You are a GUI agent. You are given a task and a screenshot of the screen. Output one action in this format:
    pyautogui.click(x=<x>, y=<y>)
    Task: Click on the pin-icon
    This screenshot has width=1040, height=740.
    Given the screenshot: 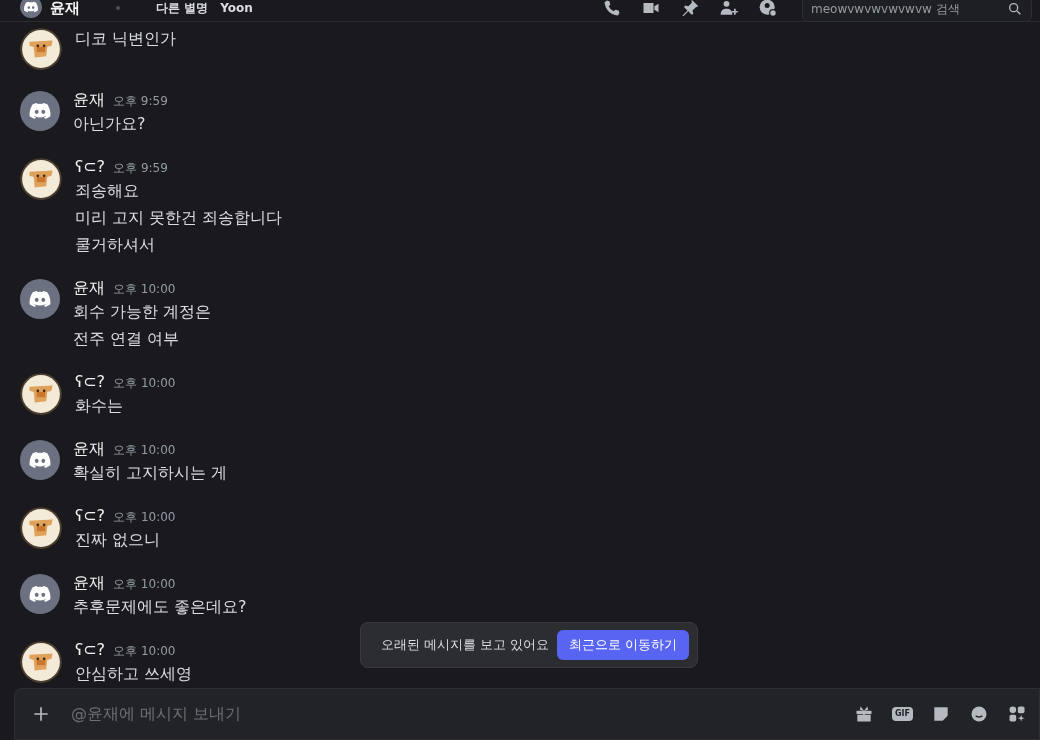 What is the action you would take?
    pyautogui.click(x=690, y=9)
    